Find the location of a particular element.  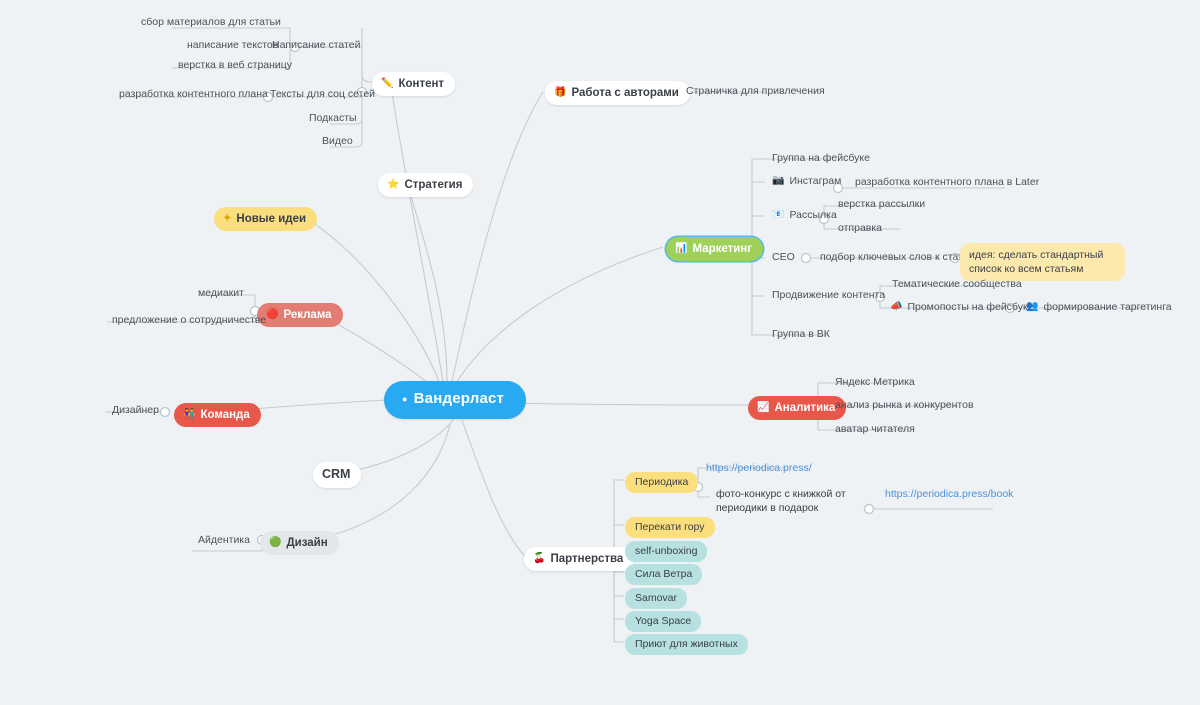

branch-crm-label: CRM is located at coordinates (336, 474).